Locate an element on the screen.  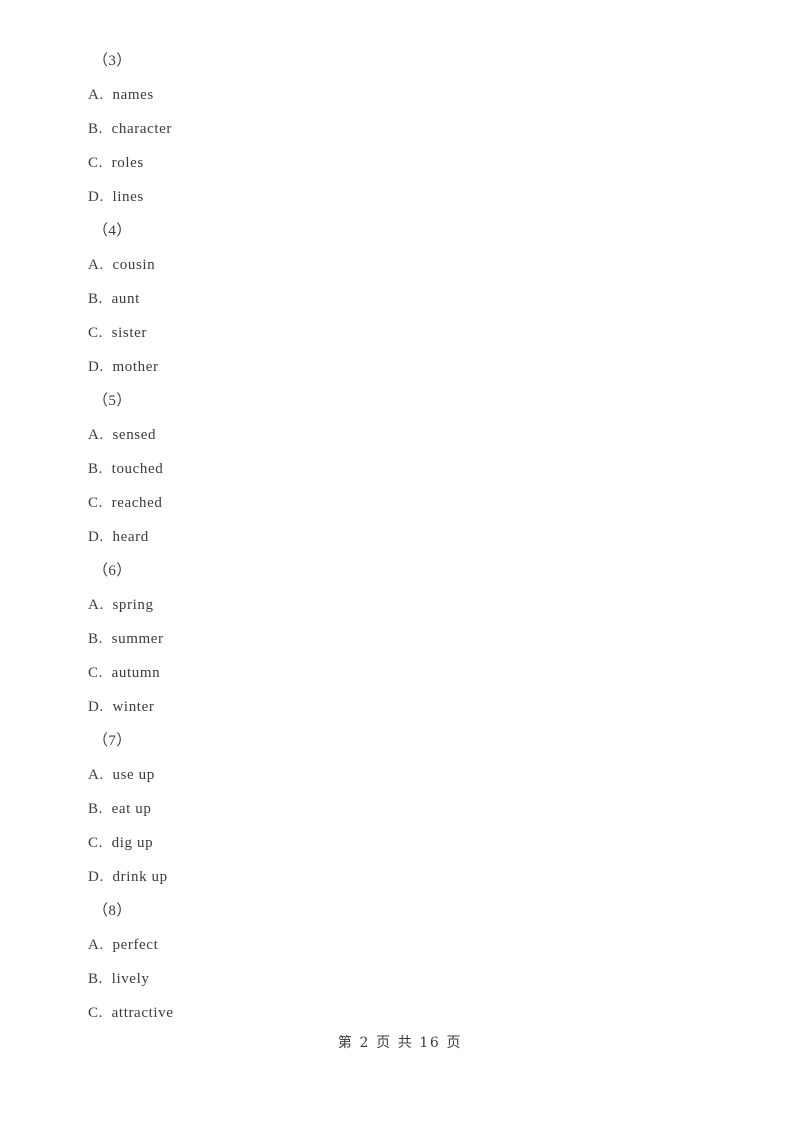
option-row: A. cousin is located at coordinates (398, 265).